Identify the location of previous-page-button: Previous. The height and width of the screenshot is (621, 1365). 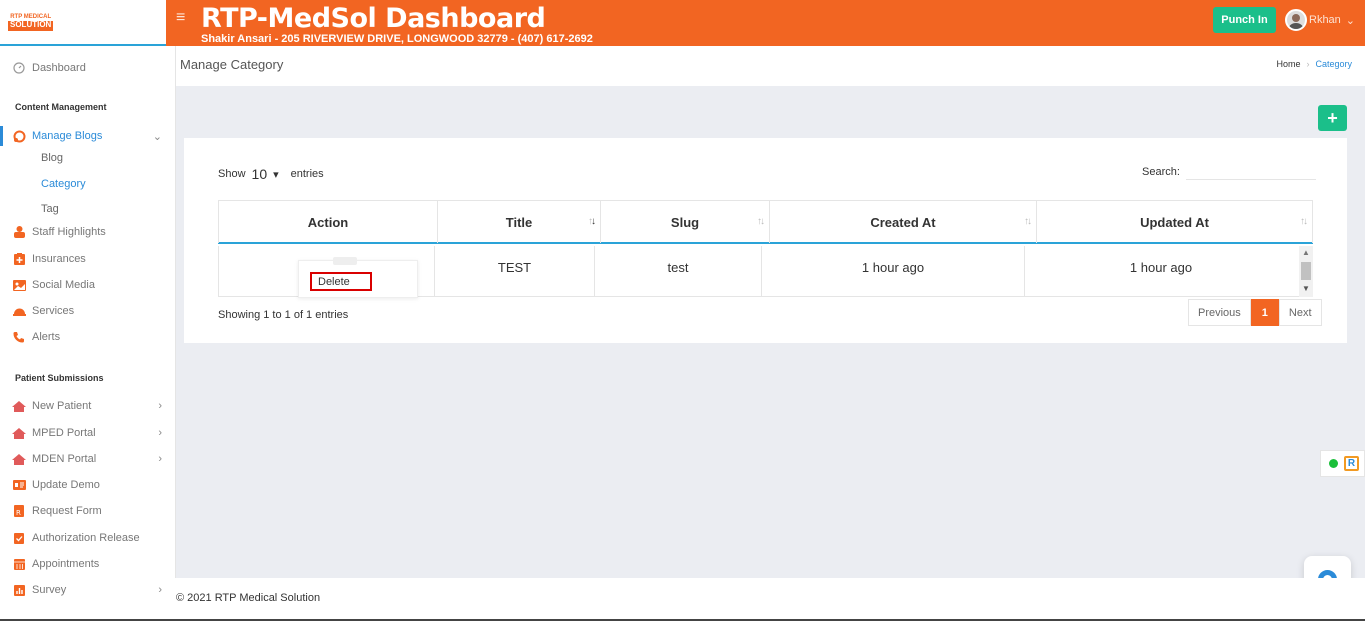
(1219, 312).